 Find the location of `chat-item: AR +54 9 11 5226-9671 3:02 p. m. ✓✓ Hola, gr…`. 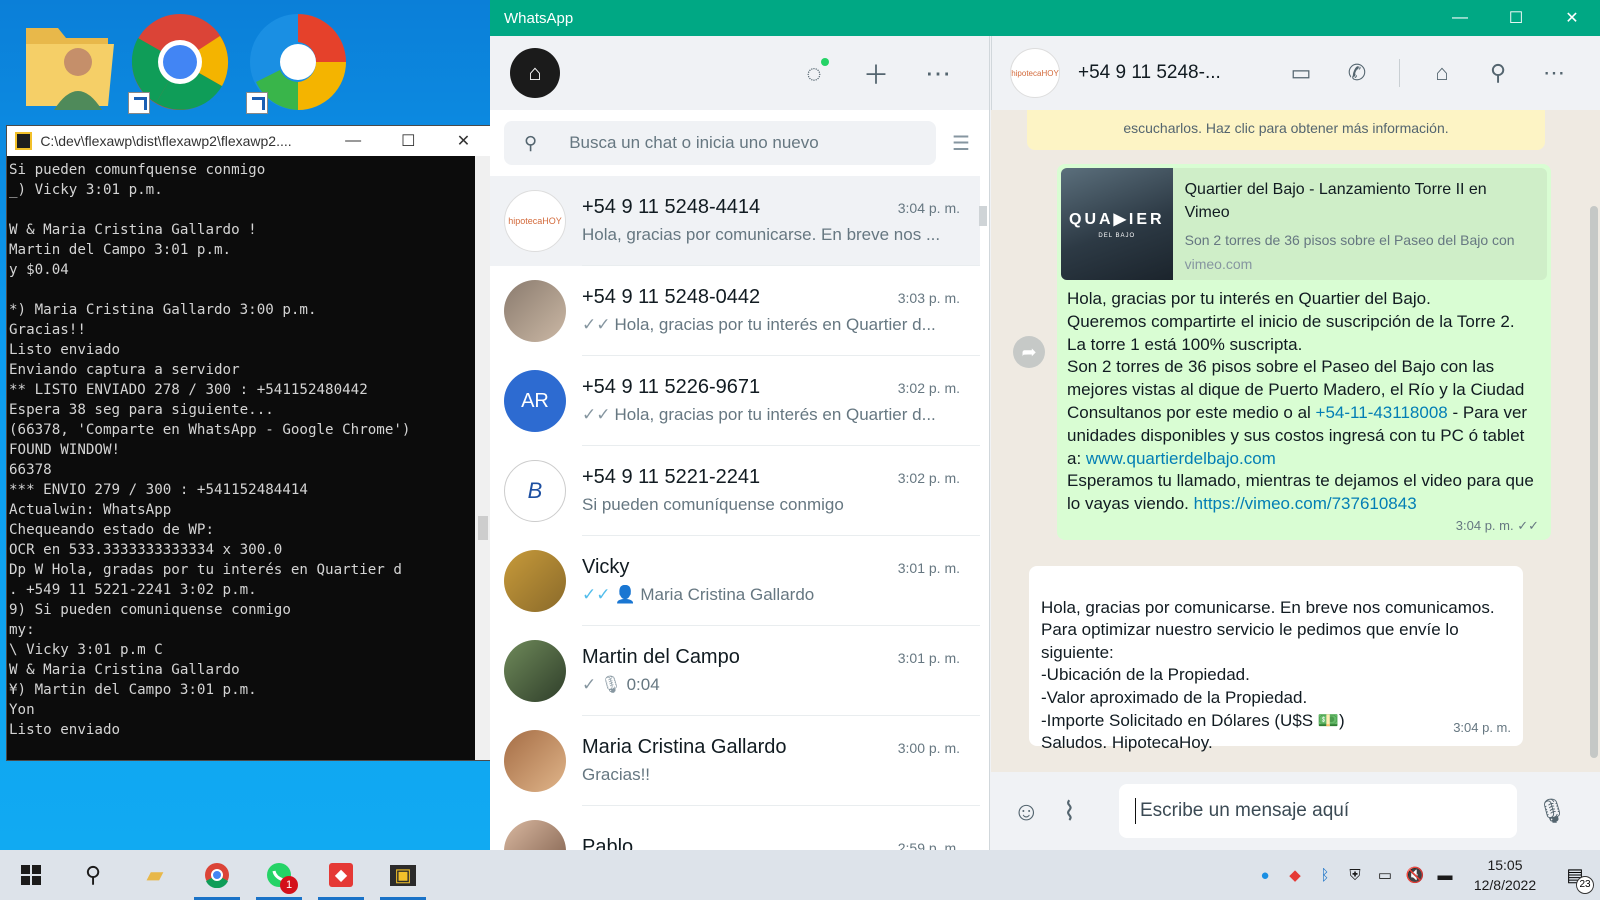

chat-item: AR +54 9 11 5226-9671 3:02 p. m. ✓✓ Hola, gr… is located at coordinates (735, 401).